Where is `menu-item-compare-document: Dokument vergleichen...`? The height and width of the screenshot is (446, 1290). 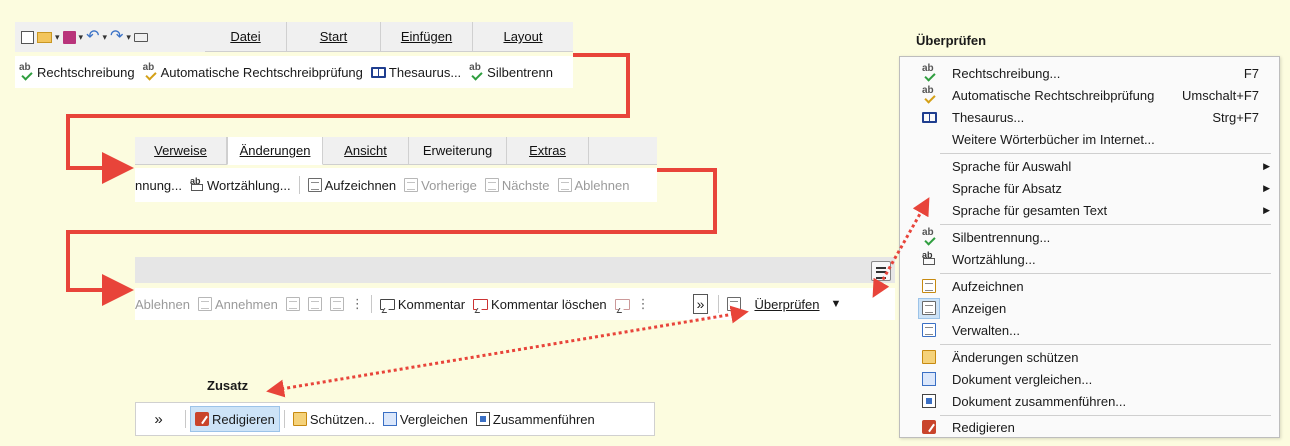
menu-item-compare-document: Dokument vergleichen... is located at coordinates (1089, 379).